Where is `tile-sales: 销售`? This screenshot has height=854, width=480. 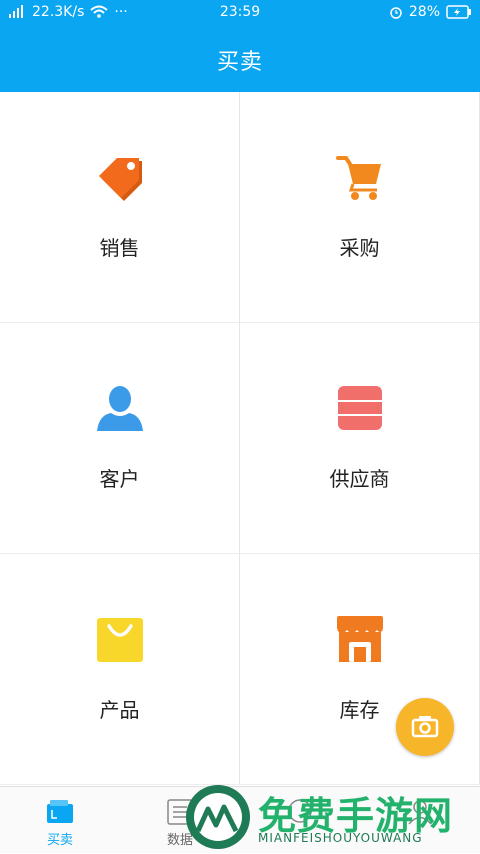
tile-sales: 销售 is located at coordinates (120, 207).